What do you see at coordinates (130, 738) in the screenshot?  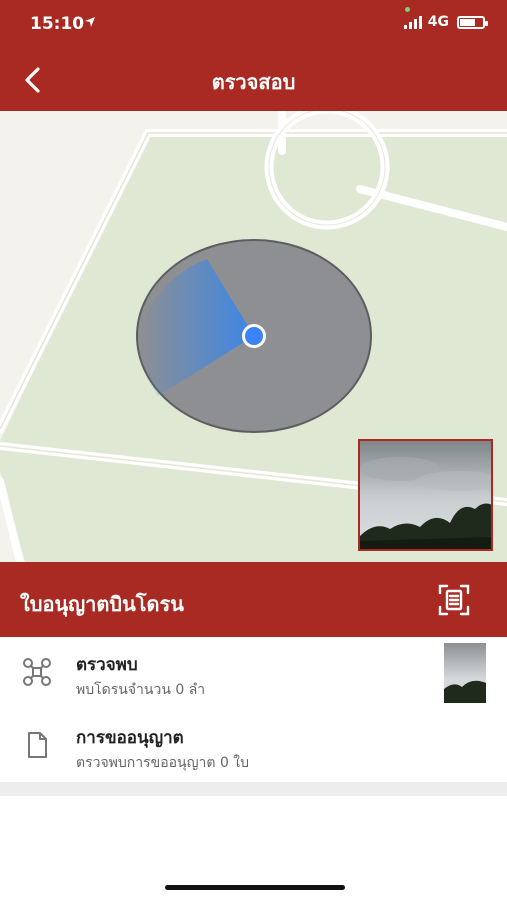 I see `list-item-title: การขออนุญาต` at bounding box center [130, 738].